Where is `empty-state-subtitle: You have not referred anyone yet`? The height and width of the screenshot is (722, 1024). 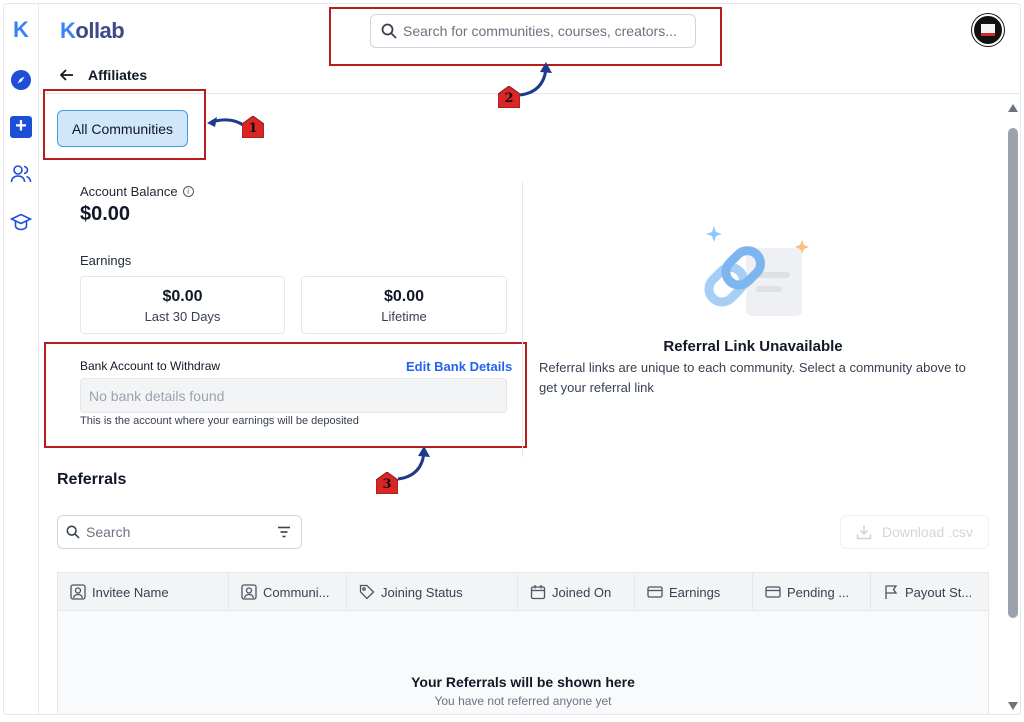 empty-state-subtitle: You have not referred anyone yet is located at coordinates (523, 701).